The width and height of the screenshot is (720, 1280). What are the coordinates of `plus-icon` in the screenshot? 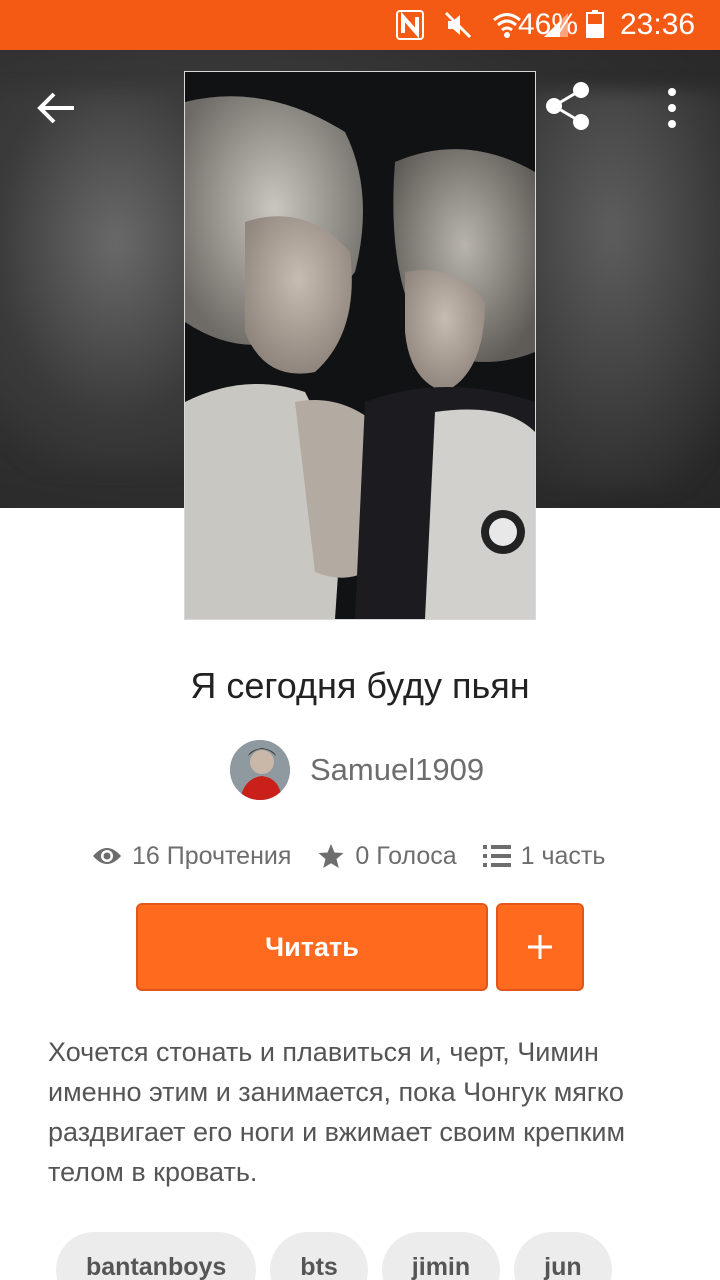 It's located at (540, 947).